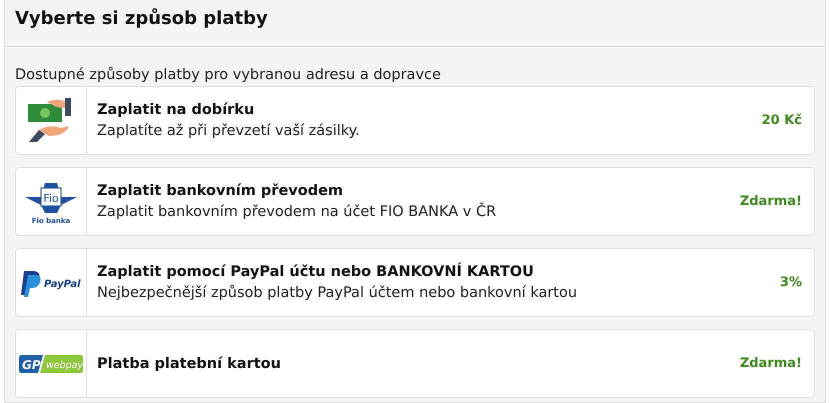 The width and height of the screenshot is (830, 403). What do you see at coordinates (228, 75) in the screenshot?
I see `section-subtitle: Dostupné způsoby platby pro vybranou adresu a dopravce` at bounding box center [228, 75].